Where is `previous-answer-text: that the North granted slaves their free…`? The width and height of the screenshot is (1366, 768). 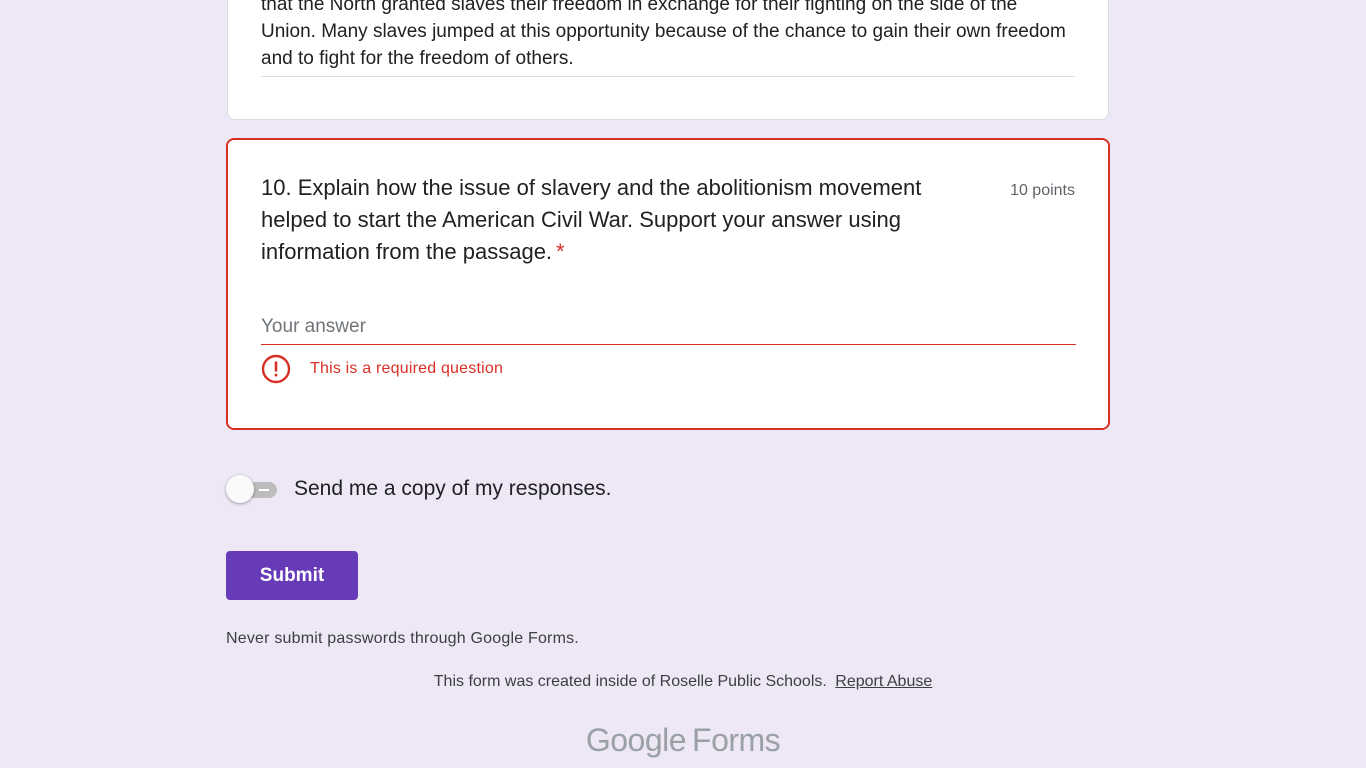 previous-answer-text: that the North granted slaves their free… is located at coordinates (668, 38).